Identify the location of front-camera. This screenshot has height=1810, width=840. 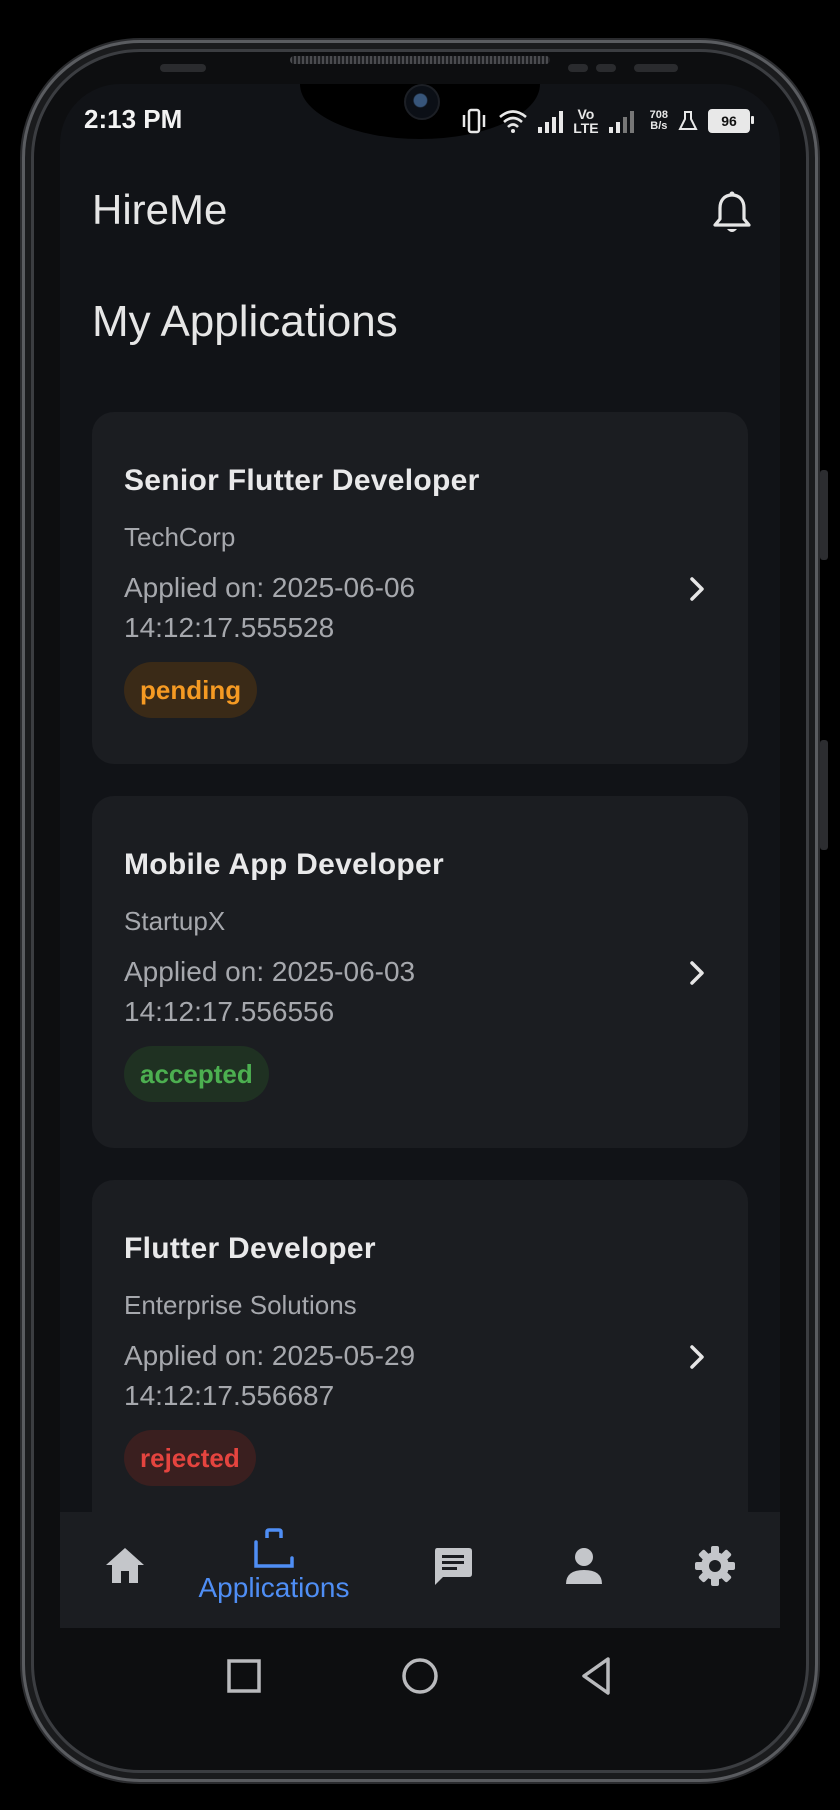
(422, 102).